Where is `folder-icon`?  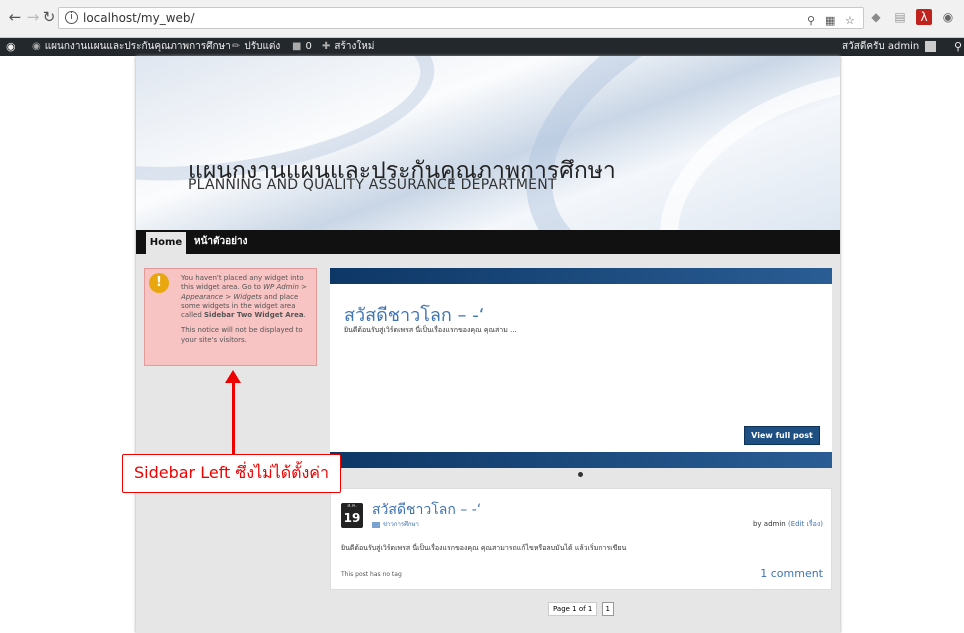
folder-icon is located at coordinates (376, 524).